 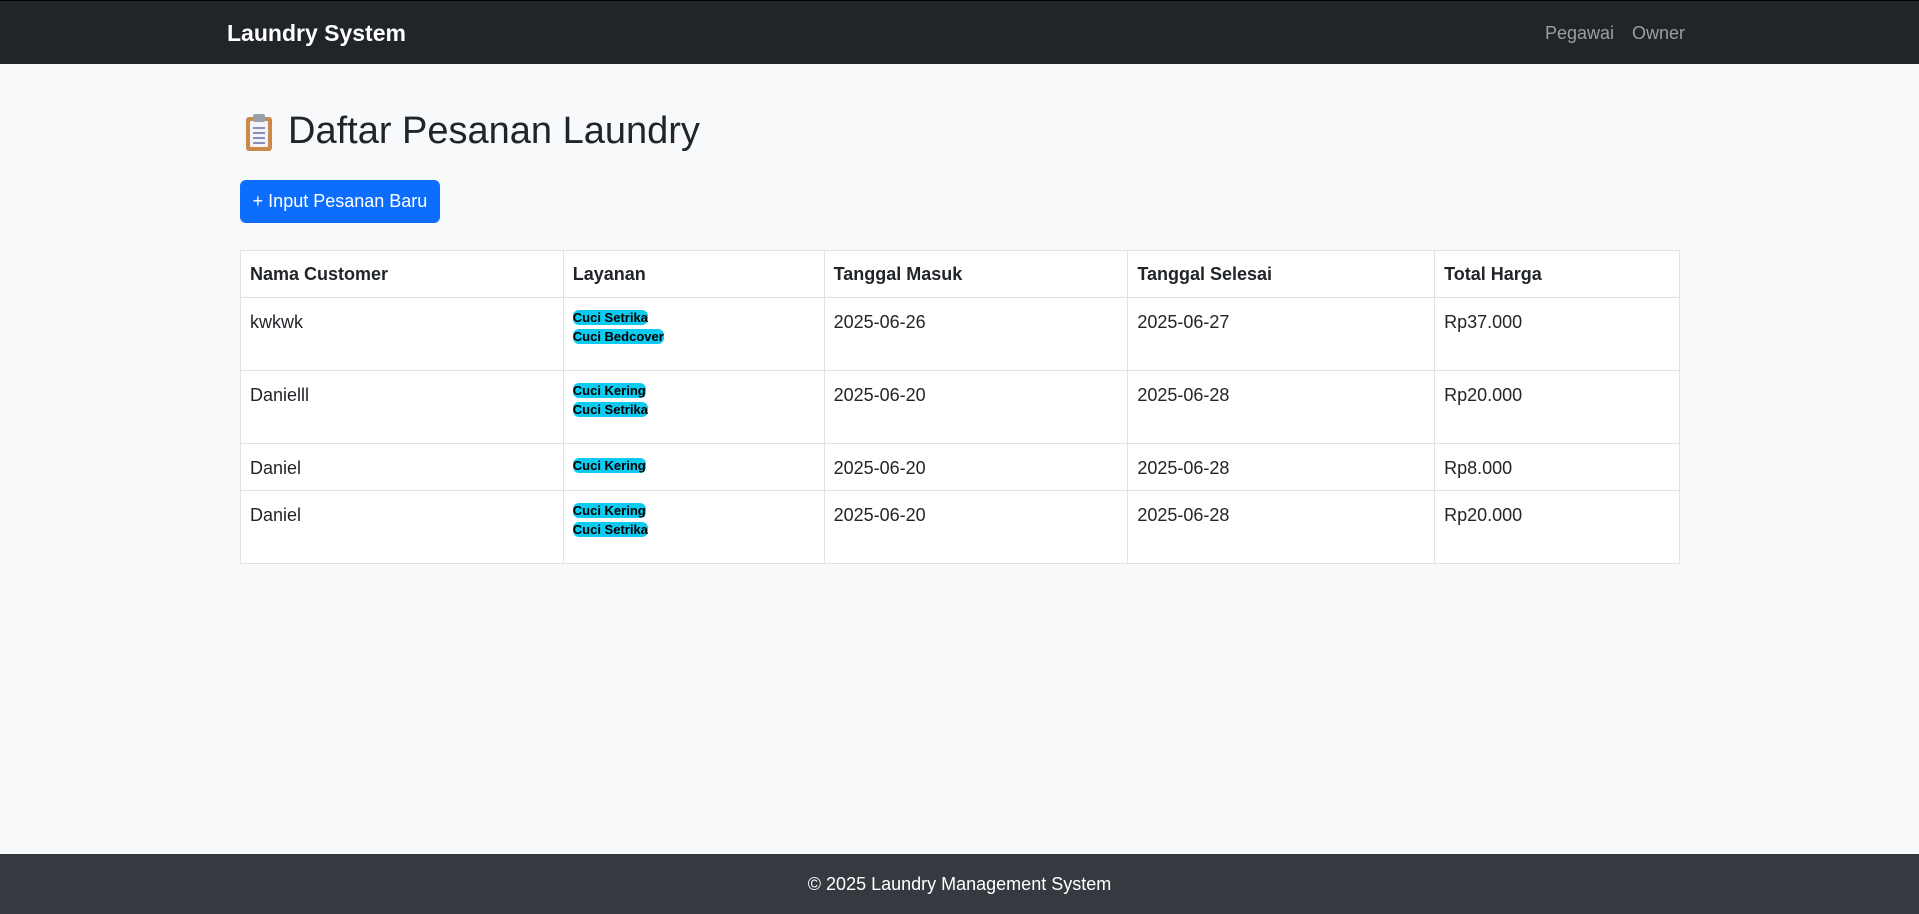 What do you see at coordinates (1557, 274) in the screenshot?
I see `header-total: Total Harga` at bounding box center [1557, 274].